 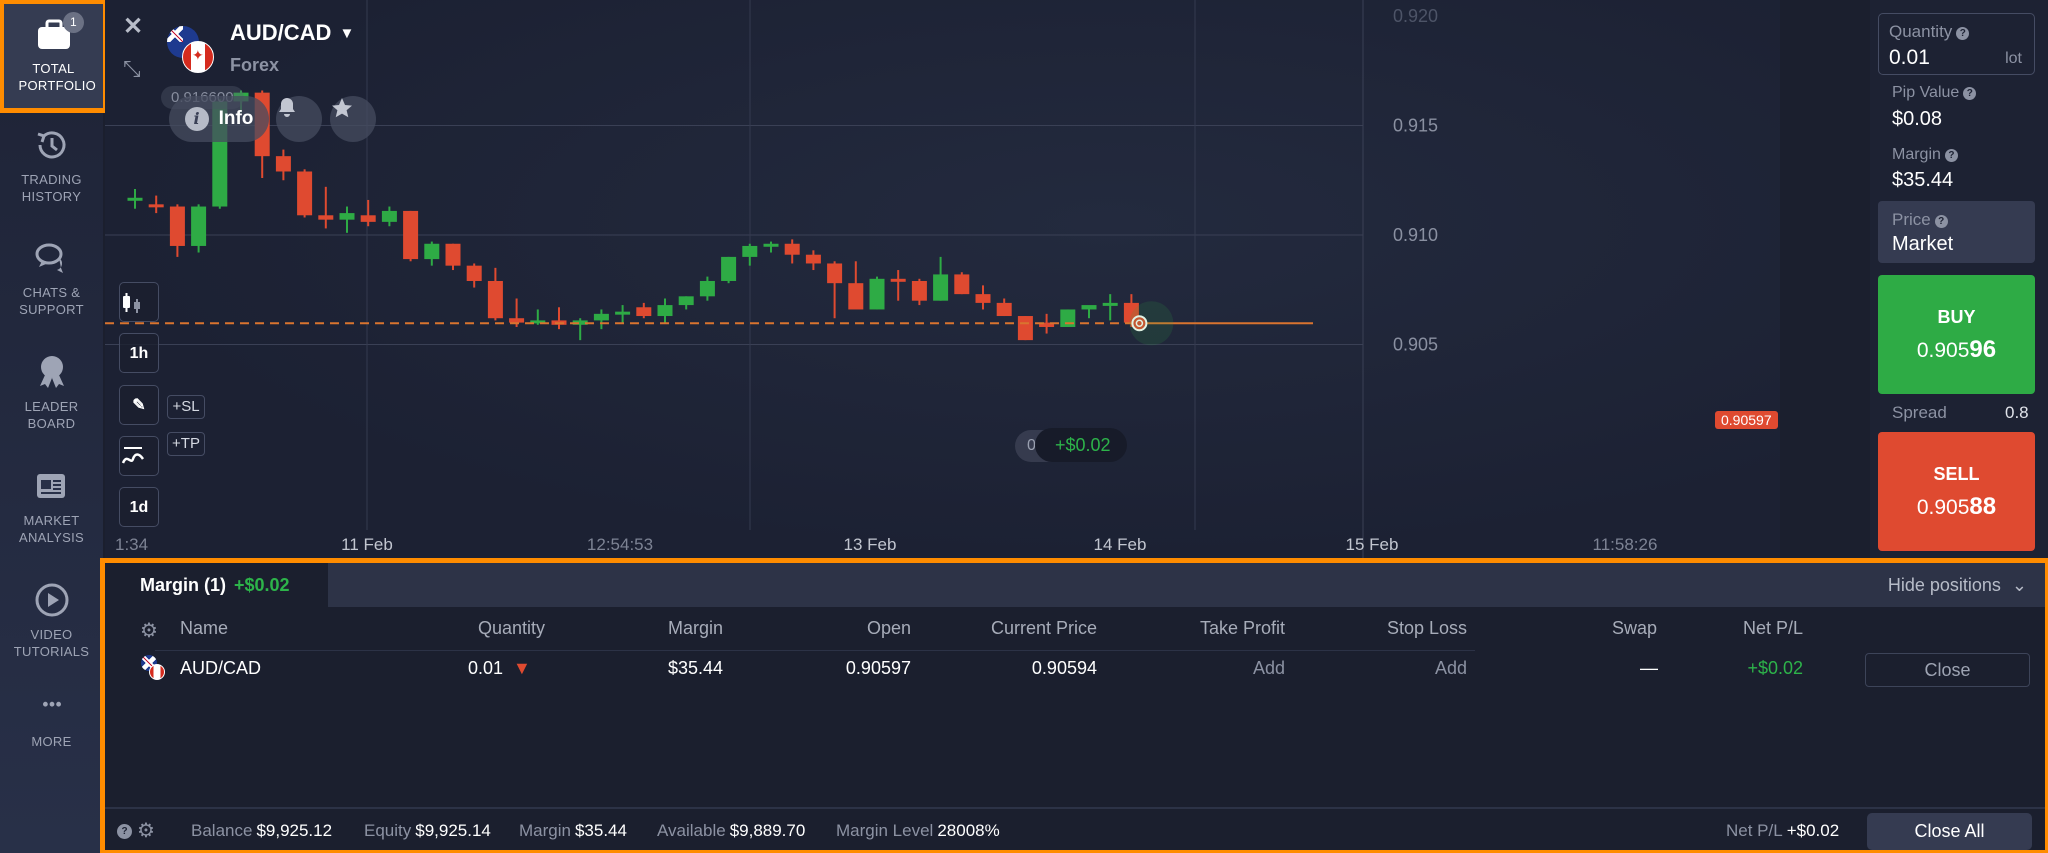 I want to click on quantity-field: Quantity? 0.01 lot, so click(x=1956, y=44).